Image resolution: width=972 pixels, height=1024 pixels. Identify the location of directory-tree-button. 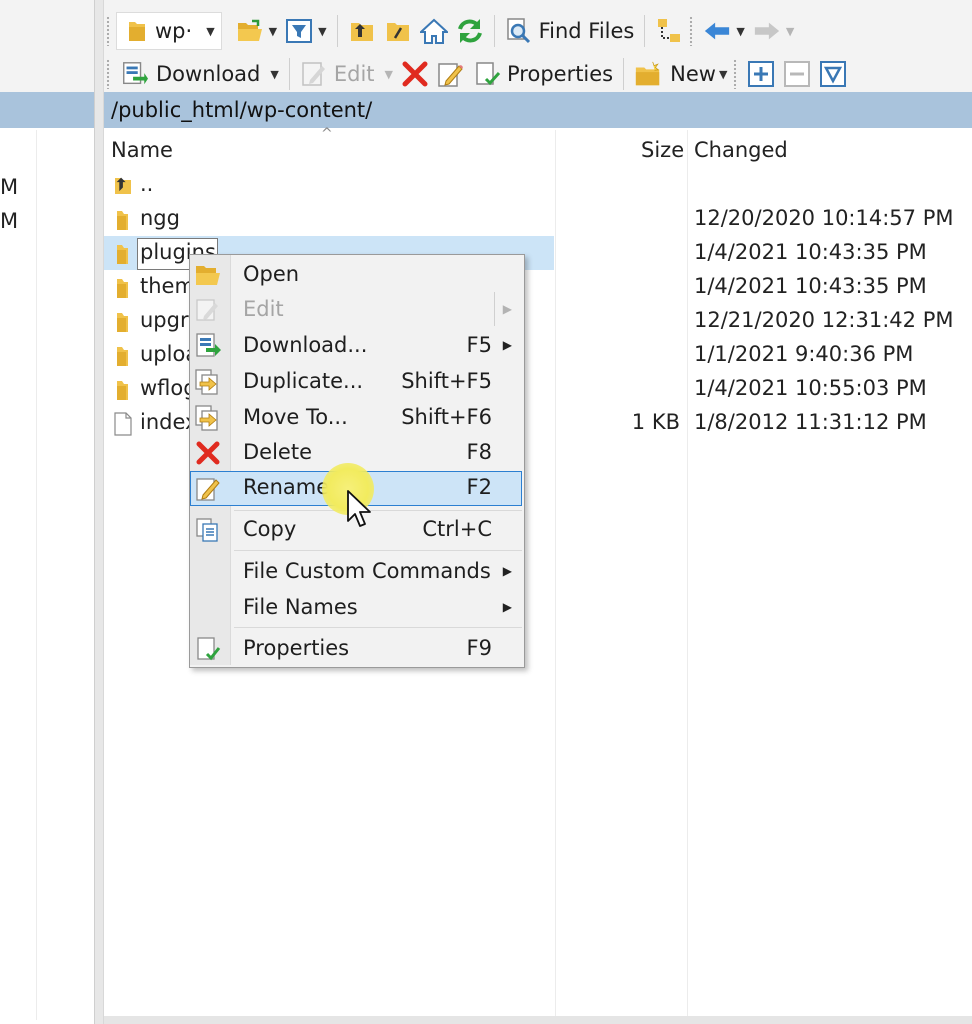
(669, 31).